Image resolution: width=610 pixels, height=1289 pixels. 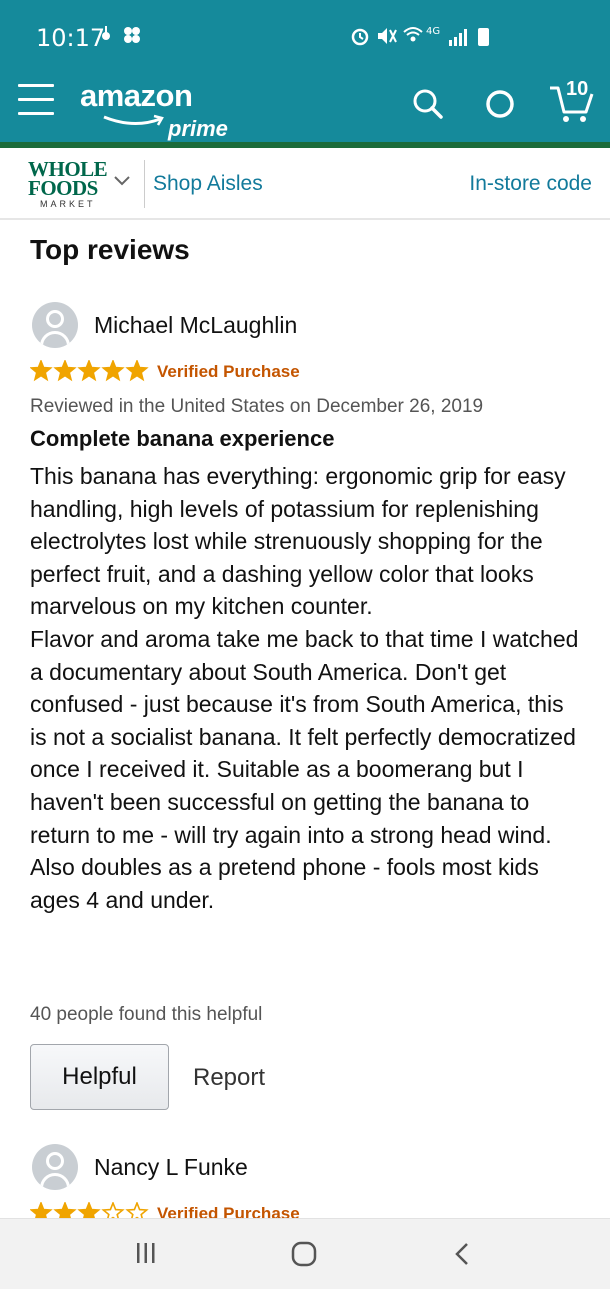 I want to click on review-card: Nancy L Funke Verified Purchase, so click(x=304, y=1186).